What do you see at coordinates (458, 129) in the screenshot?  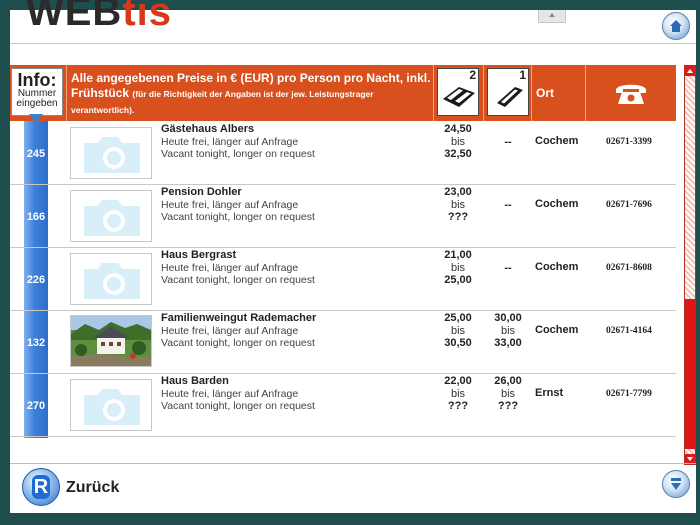 I see `price-from: 24,50` at bounding box center [458, 129].